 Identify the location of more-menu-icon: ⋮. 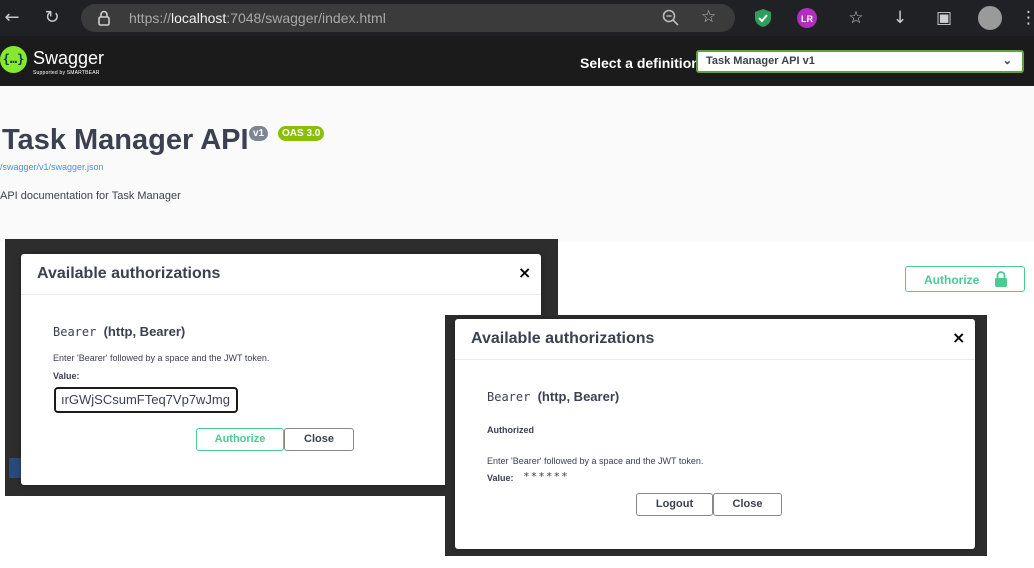
(1027, 18).